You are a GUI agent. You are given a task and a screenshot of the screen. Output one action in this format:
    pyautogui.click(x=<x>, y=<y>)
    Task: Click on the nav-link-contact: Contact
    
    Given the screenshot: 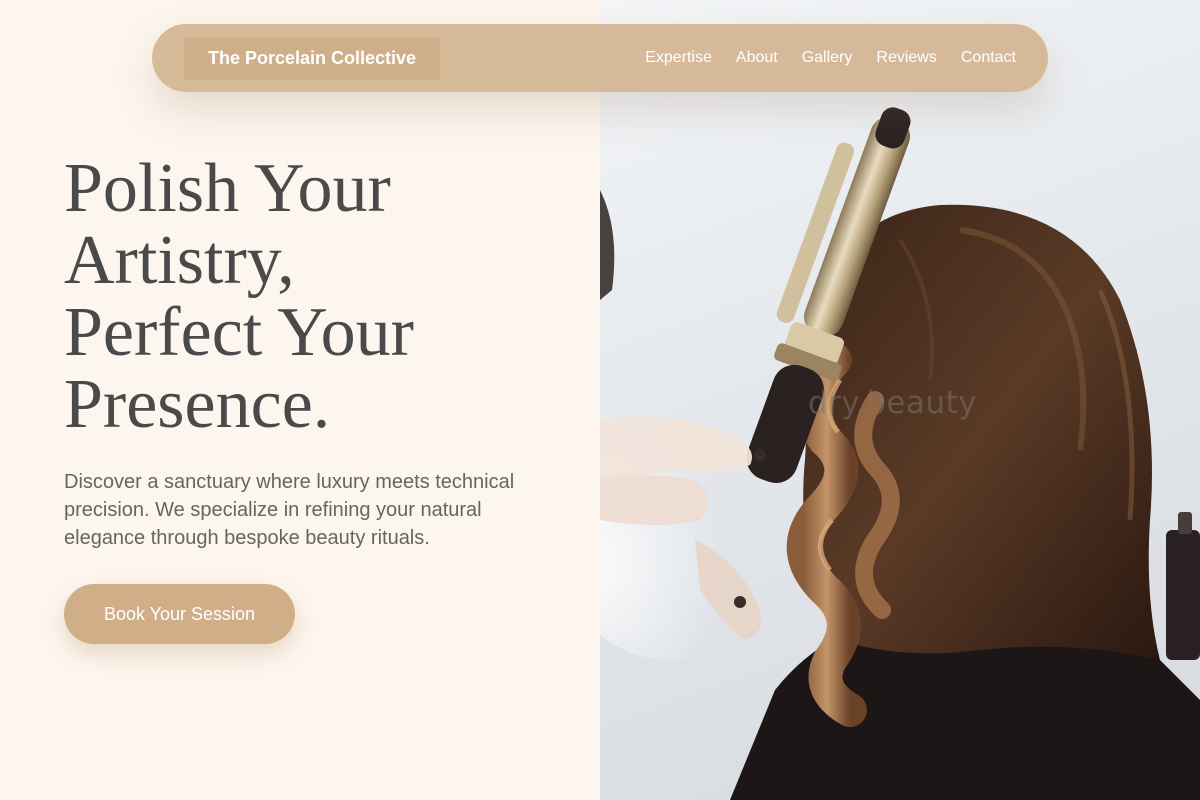 What is the action you would take?
    pyautogui.click(x=988, y=58)
    